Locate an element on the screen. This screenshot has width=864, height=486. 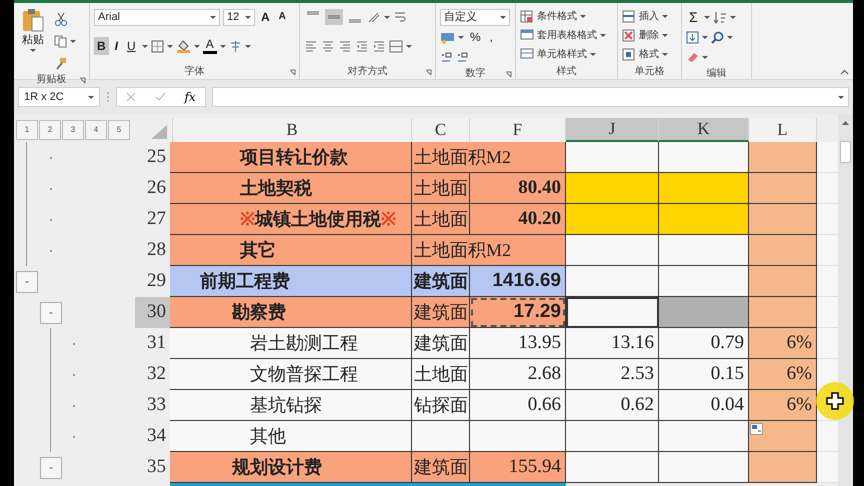
borders-icon is located at coordinates (157, 46).